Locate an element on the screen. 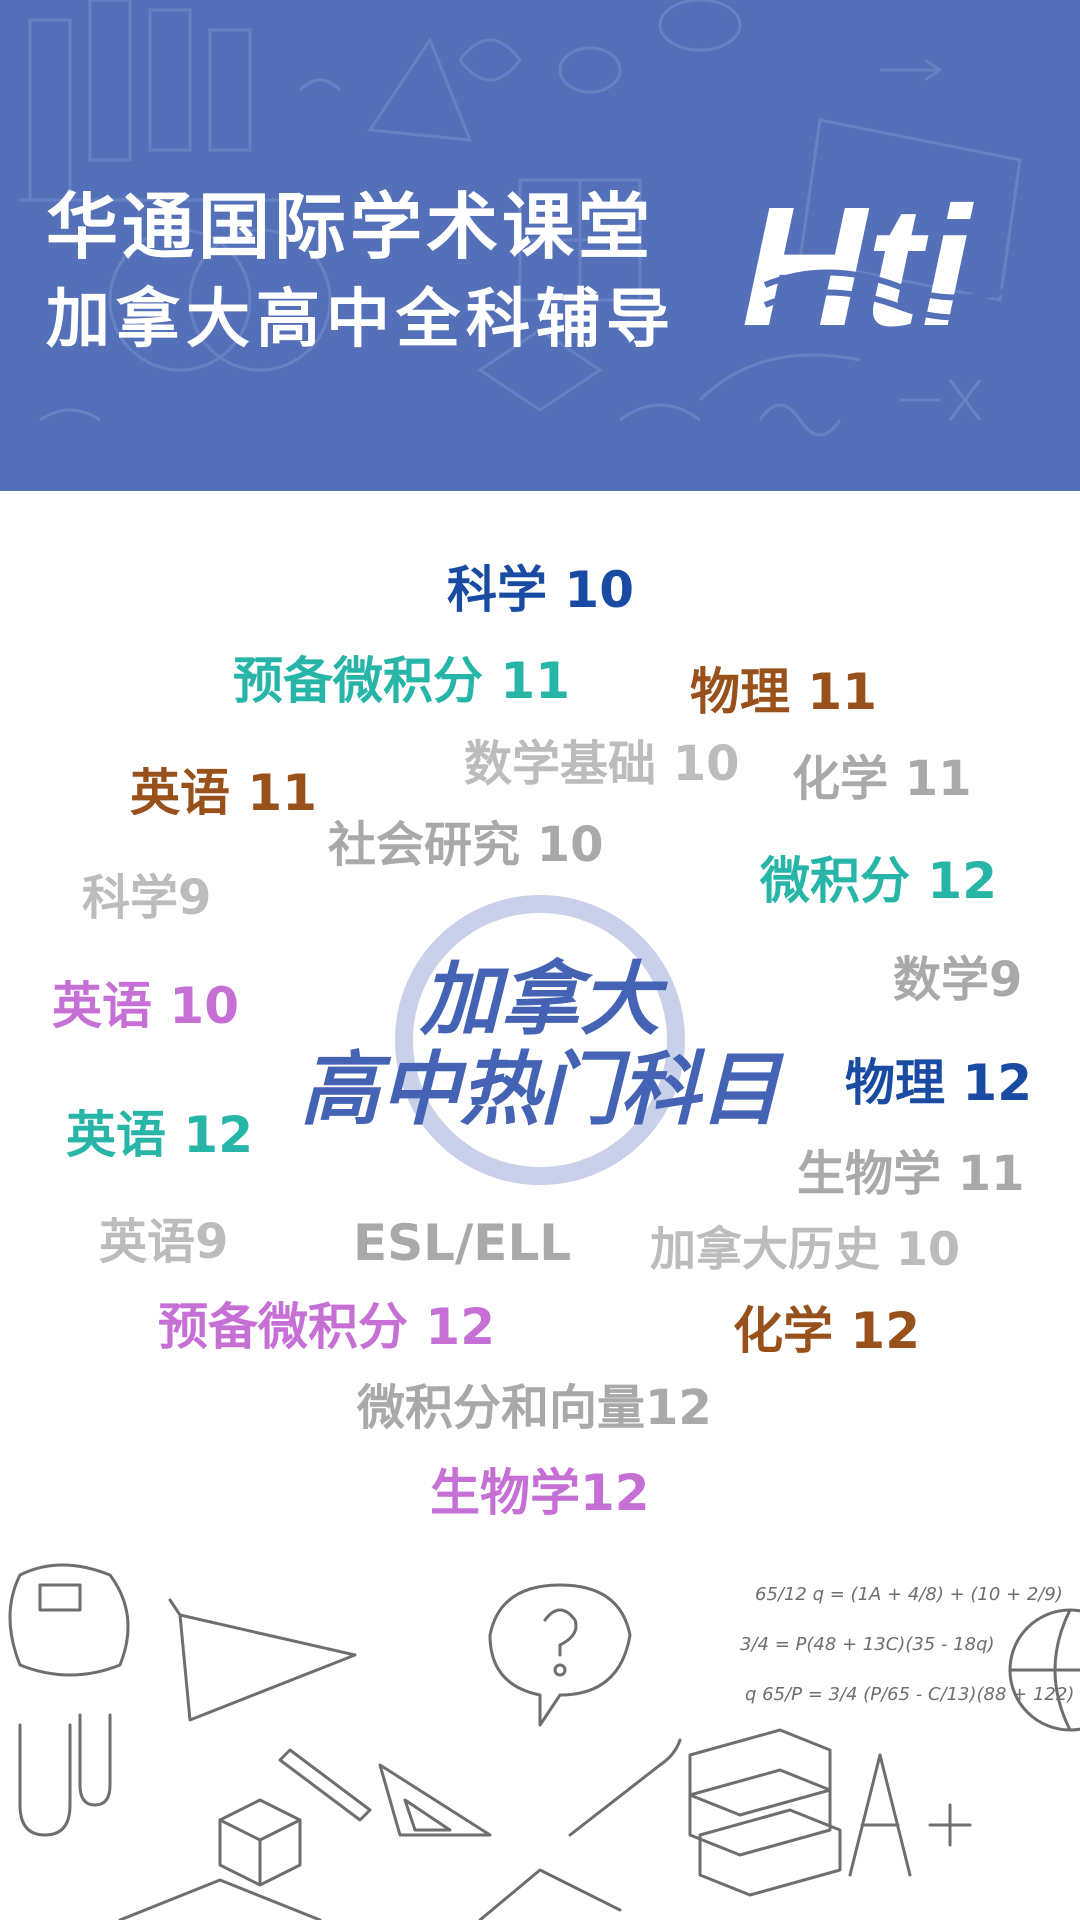 The width and height of the screenshot is (1080, 1920). subject-physics-12: 物理 12 is located at coordinates (938, 1083).